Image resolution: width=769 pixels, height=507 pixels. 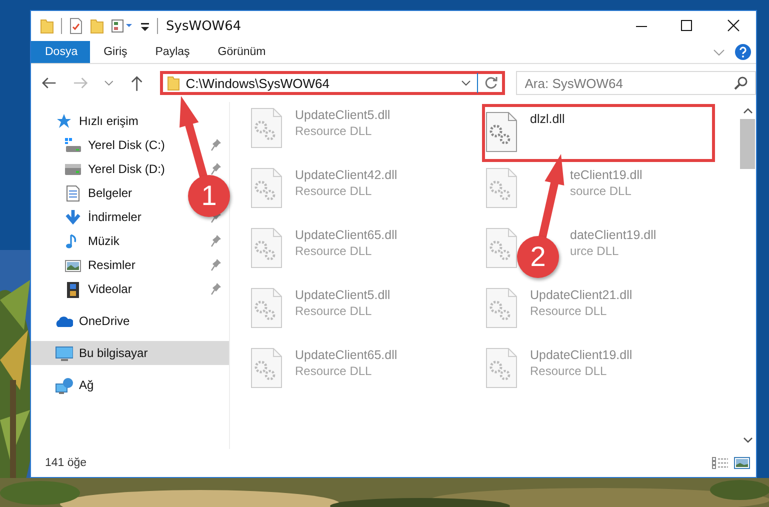 I want to click on nav-item: Resimler, so click(x=100, y=265).